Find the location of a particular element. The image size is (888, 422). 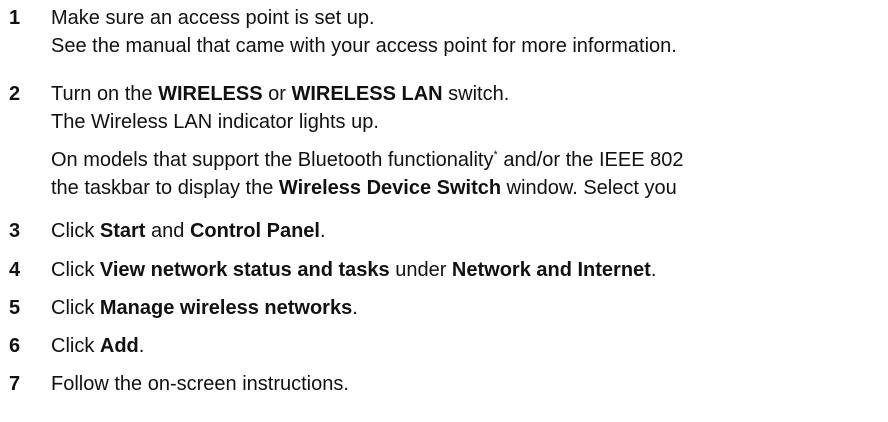

step-text: Click Manage wireless networks. is located at coordinates (469, 308).